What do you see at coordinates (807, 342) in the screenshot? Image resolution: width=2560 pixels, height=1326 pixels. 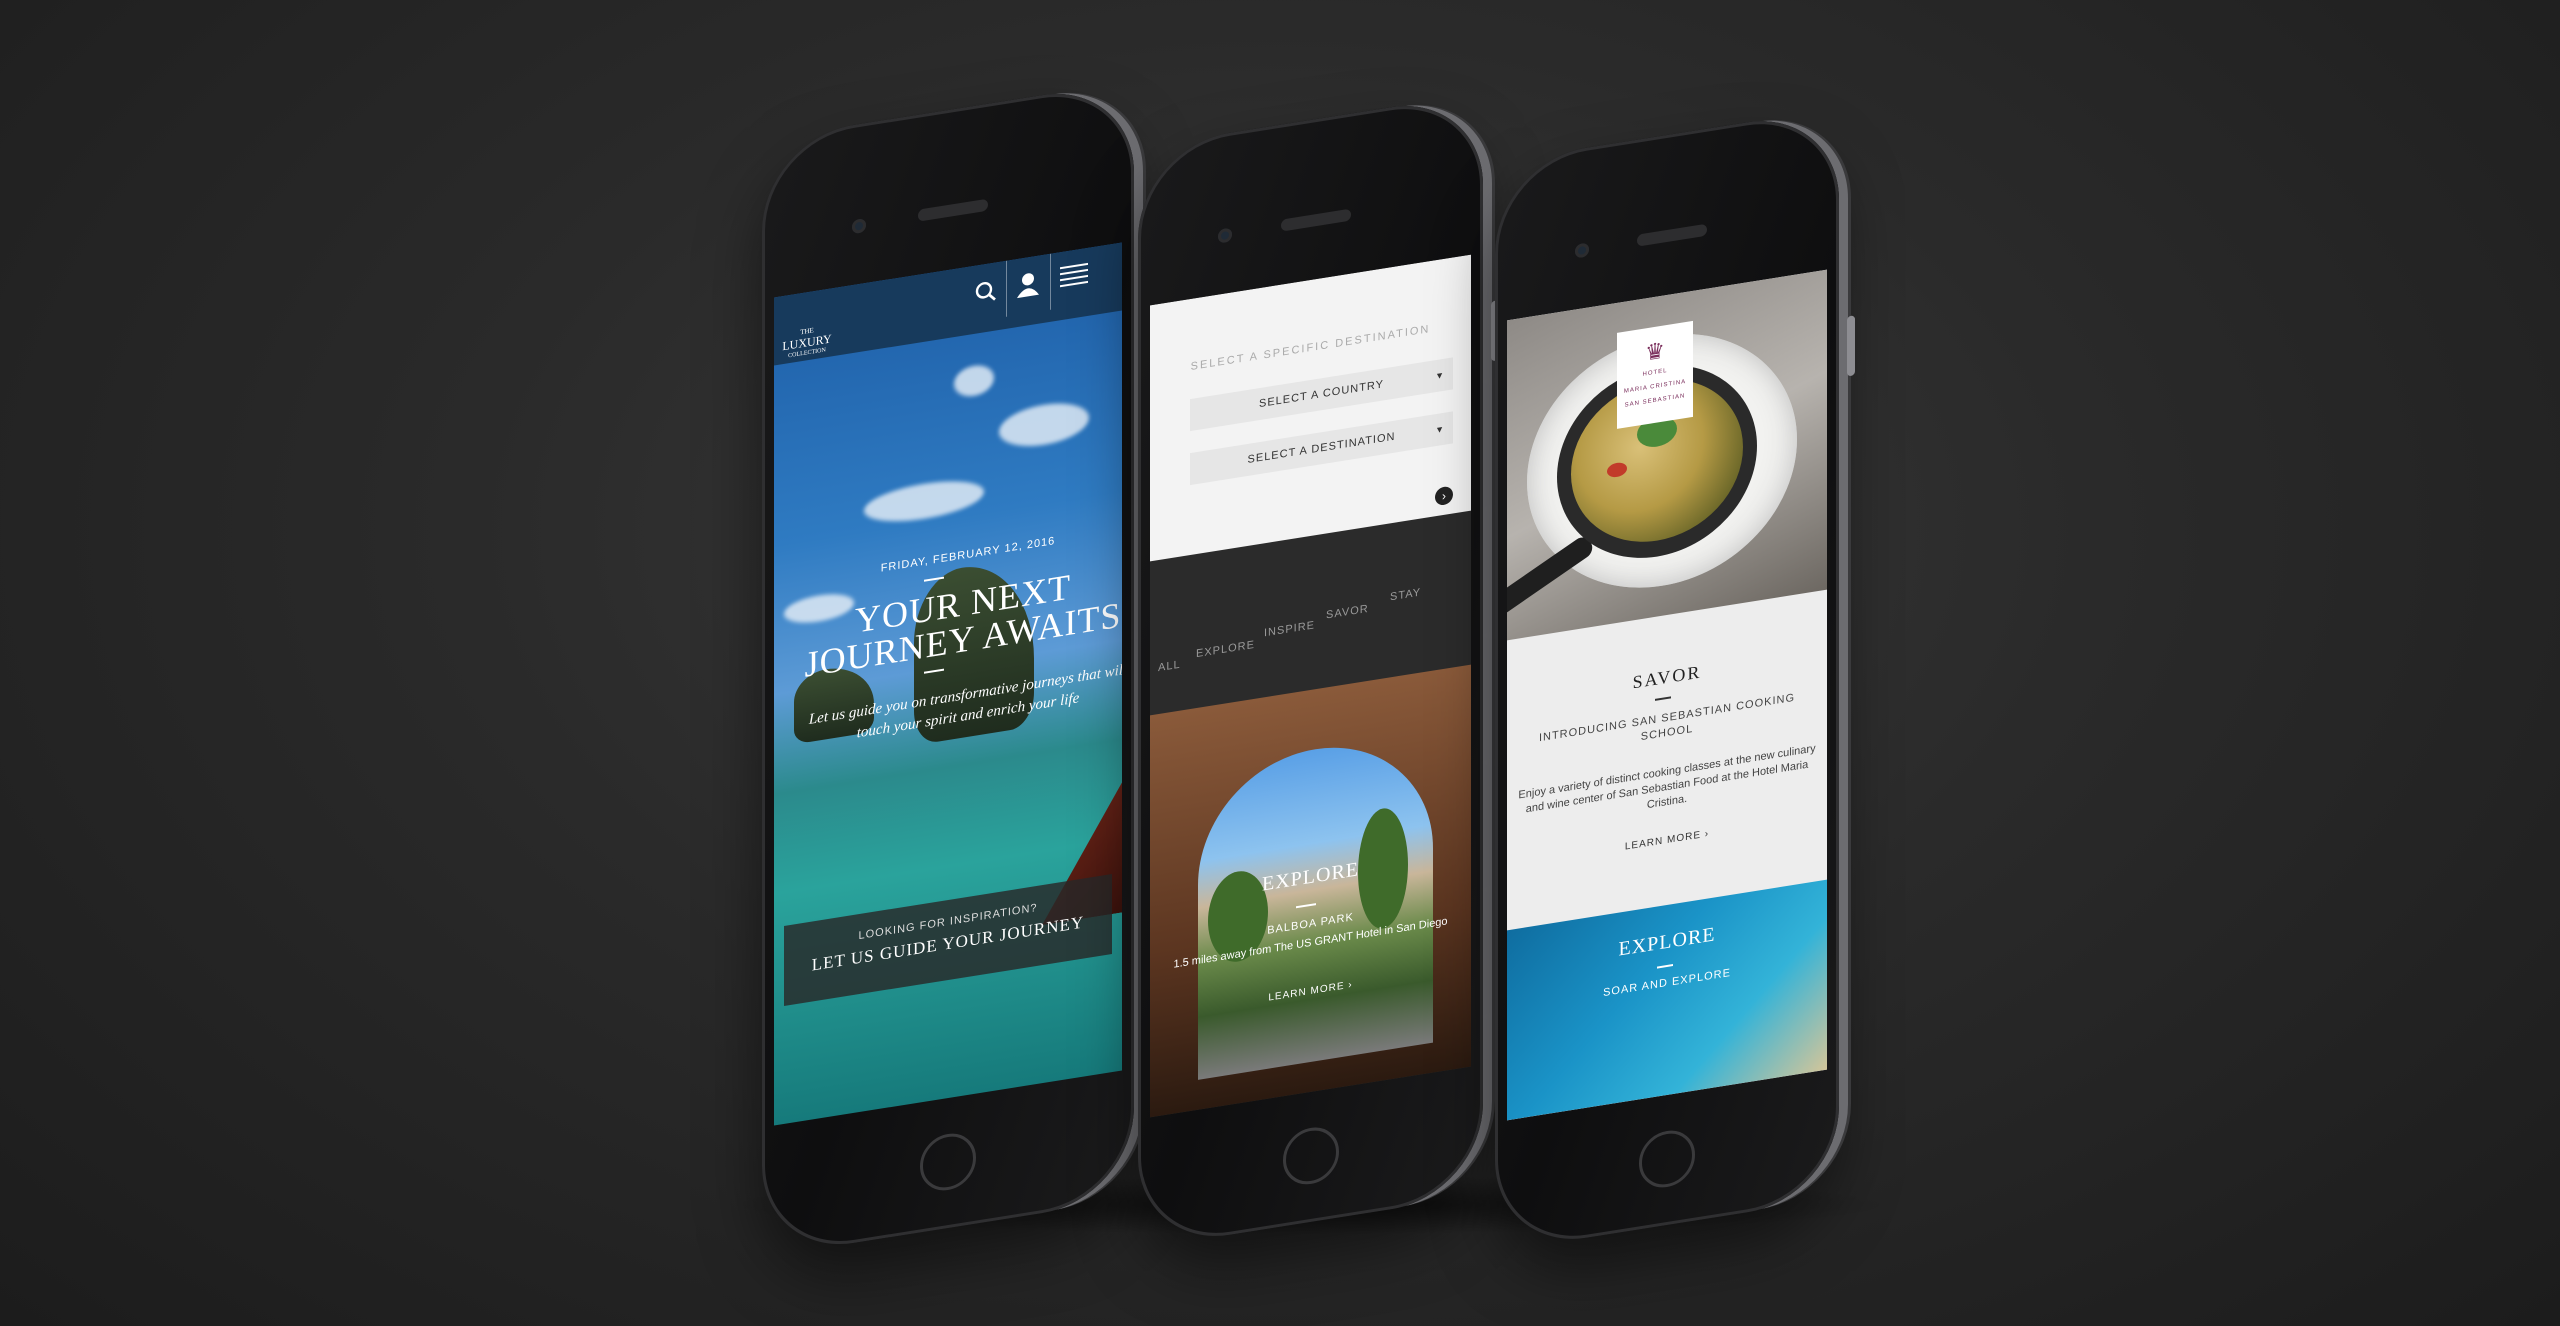 I see `luxury-collection-logo: THE LUXURY COLLECTION` at bounding box center [807, 342].